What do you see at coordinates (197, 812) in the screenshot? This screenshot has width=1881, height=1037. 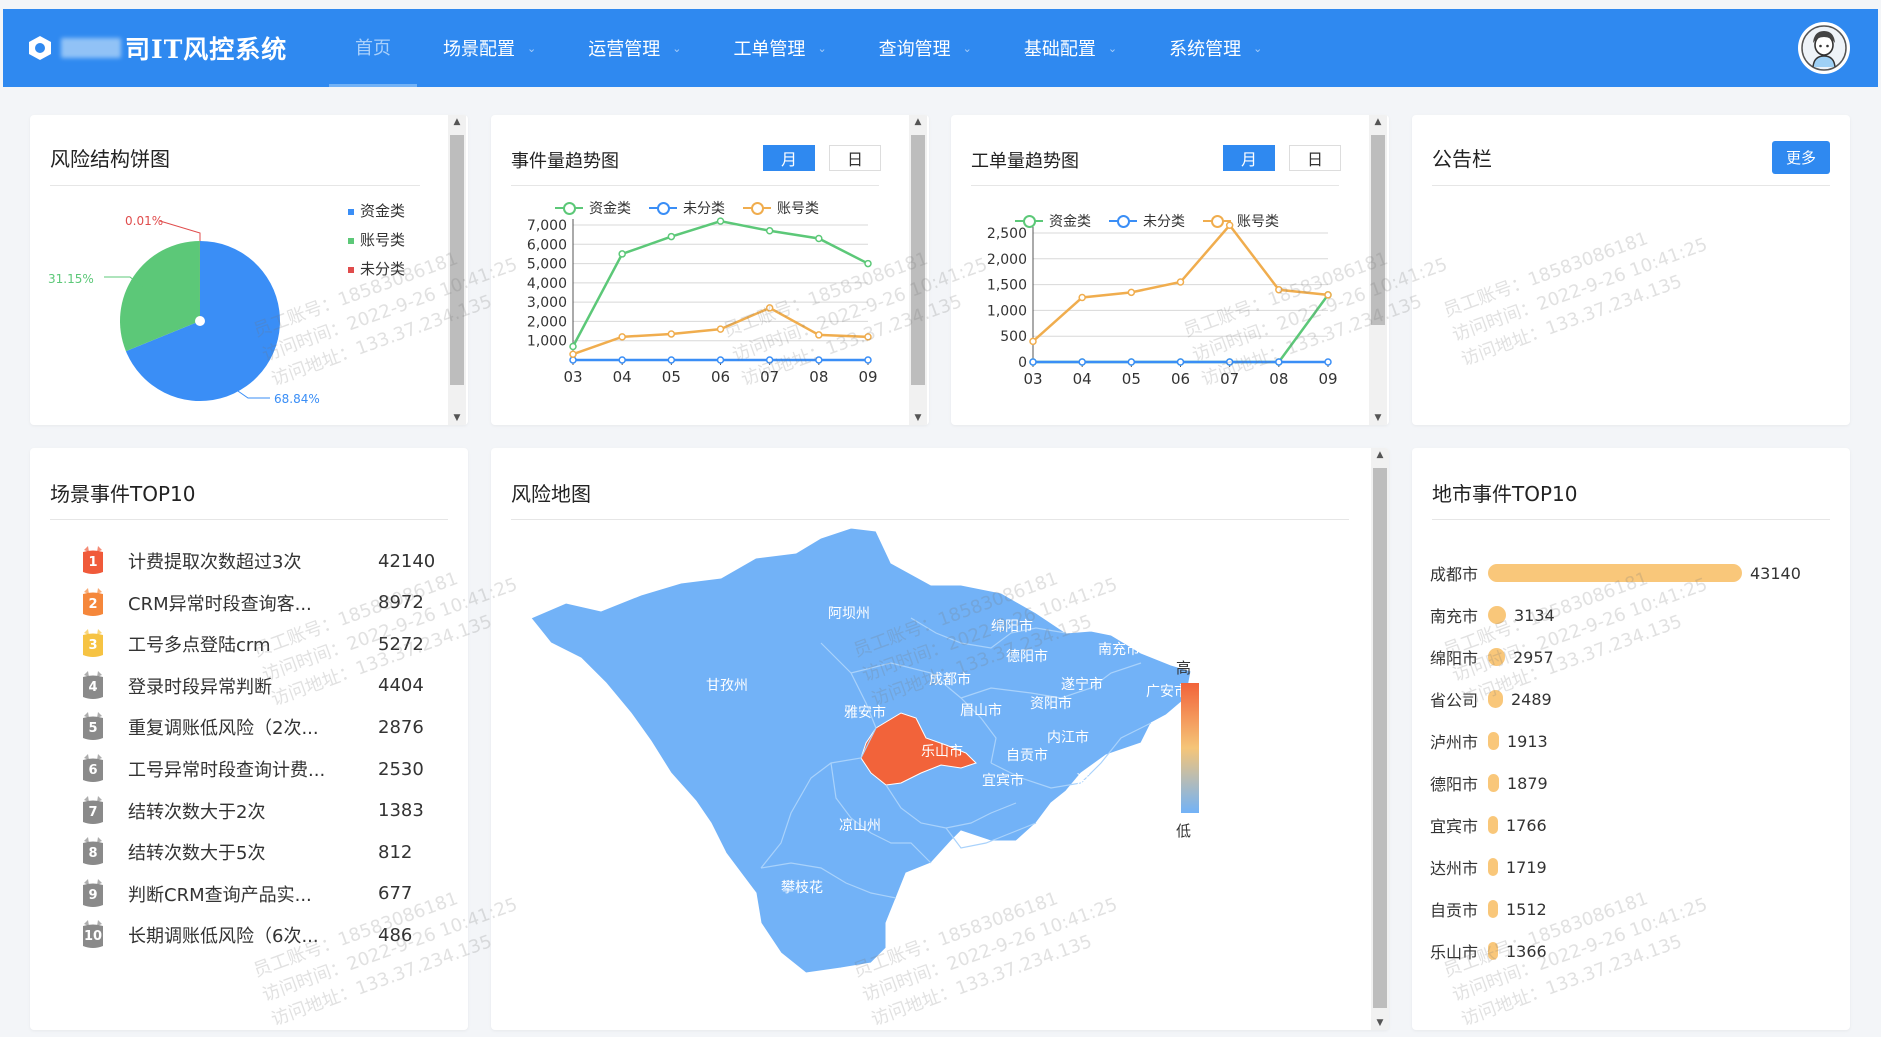 I see `scene-name: 结转次数大于2次` at bounding box center [197, 812].